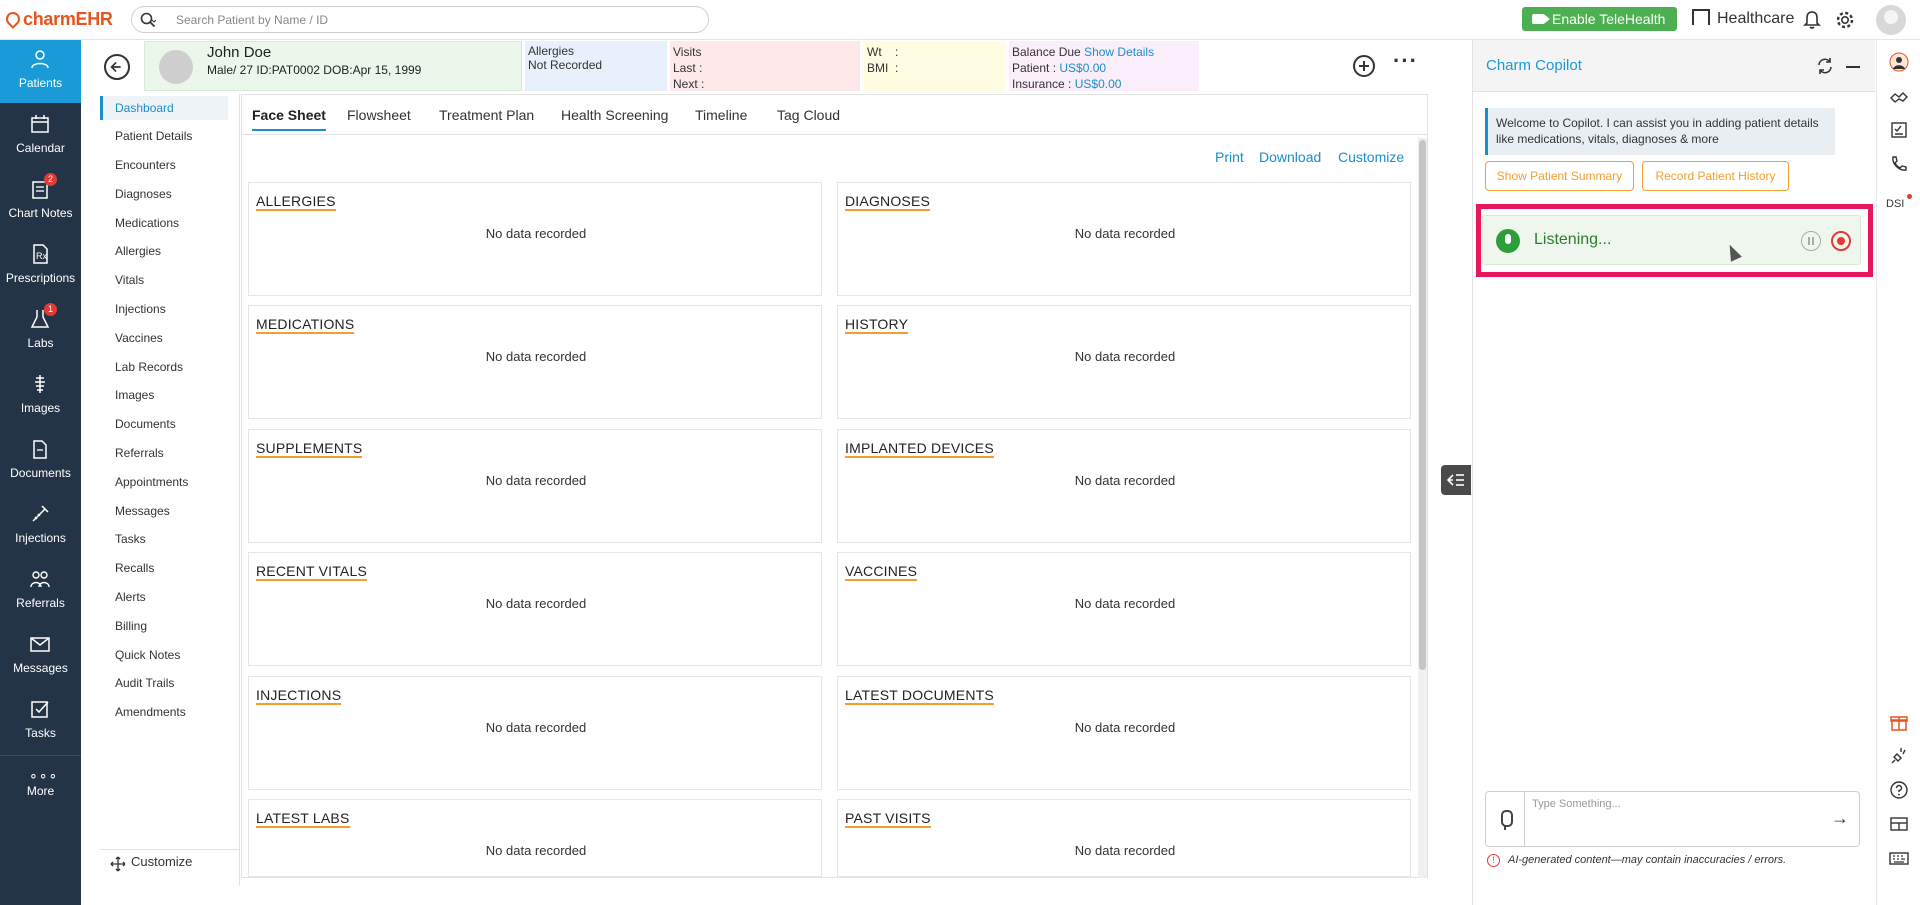  What do you see at coordinates (1534, 65) in the screenshot?
I see `copilot-title: Charm Copilot` at bounding box center [1534, 65].